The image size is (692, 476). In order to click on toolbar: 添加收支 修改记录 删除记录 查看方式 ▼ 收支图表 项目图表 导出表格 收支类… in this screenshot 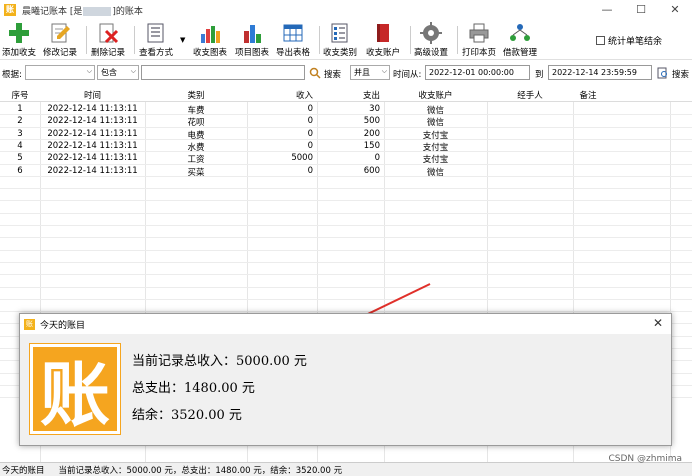, I will do `click(346, 40)`.